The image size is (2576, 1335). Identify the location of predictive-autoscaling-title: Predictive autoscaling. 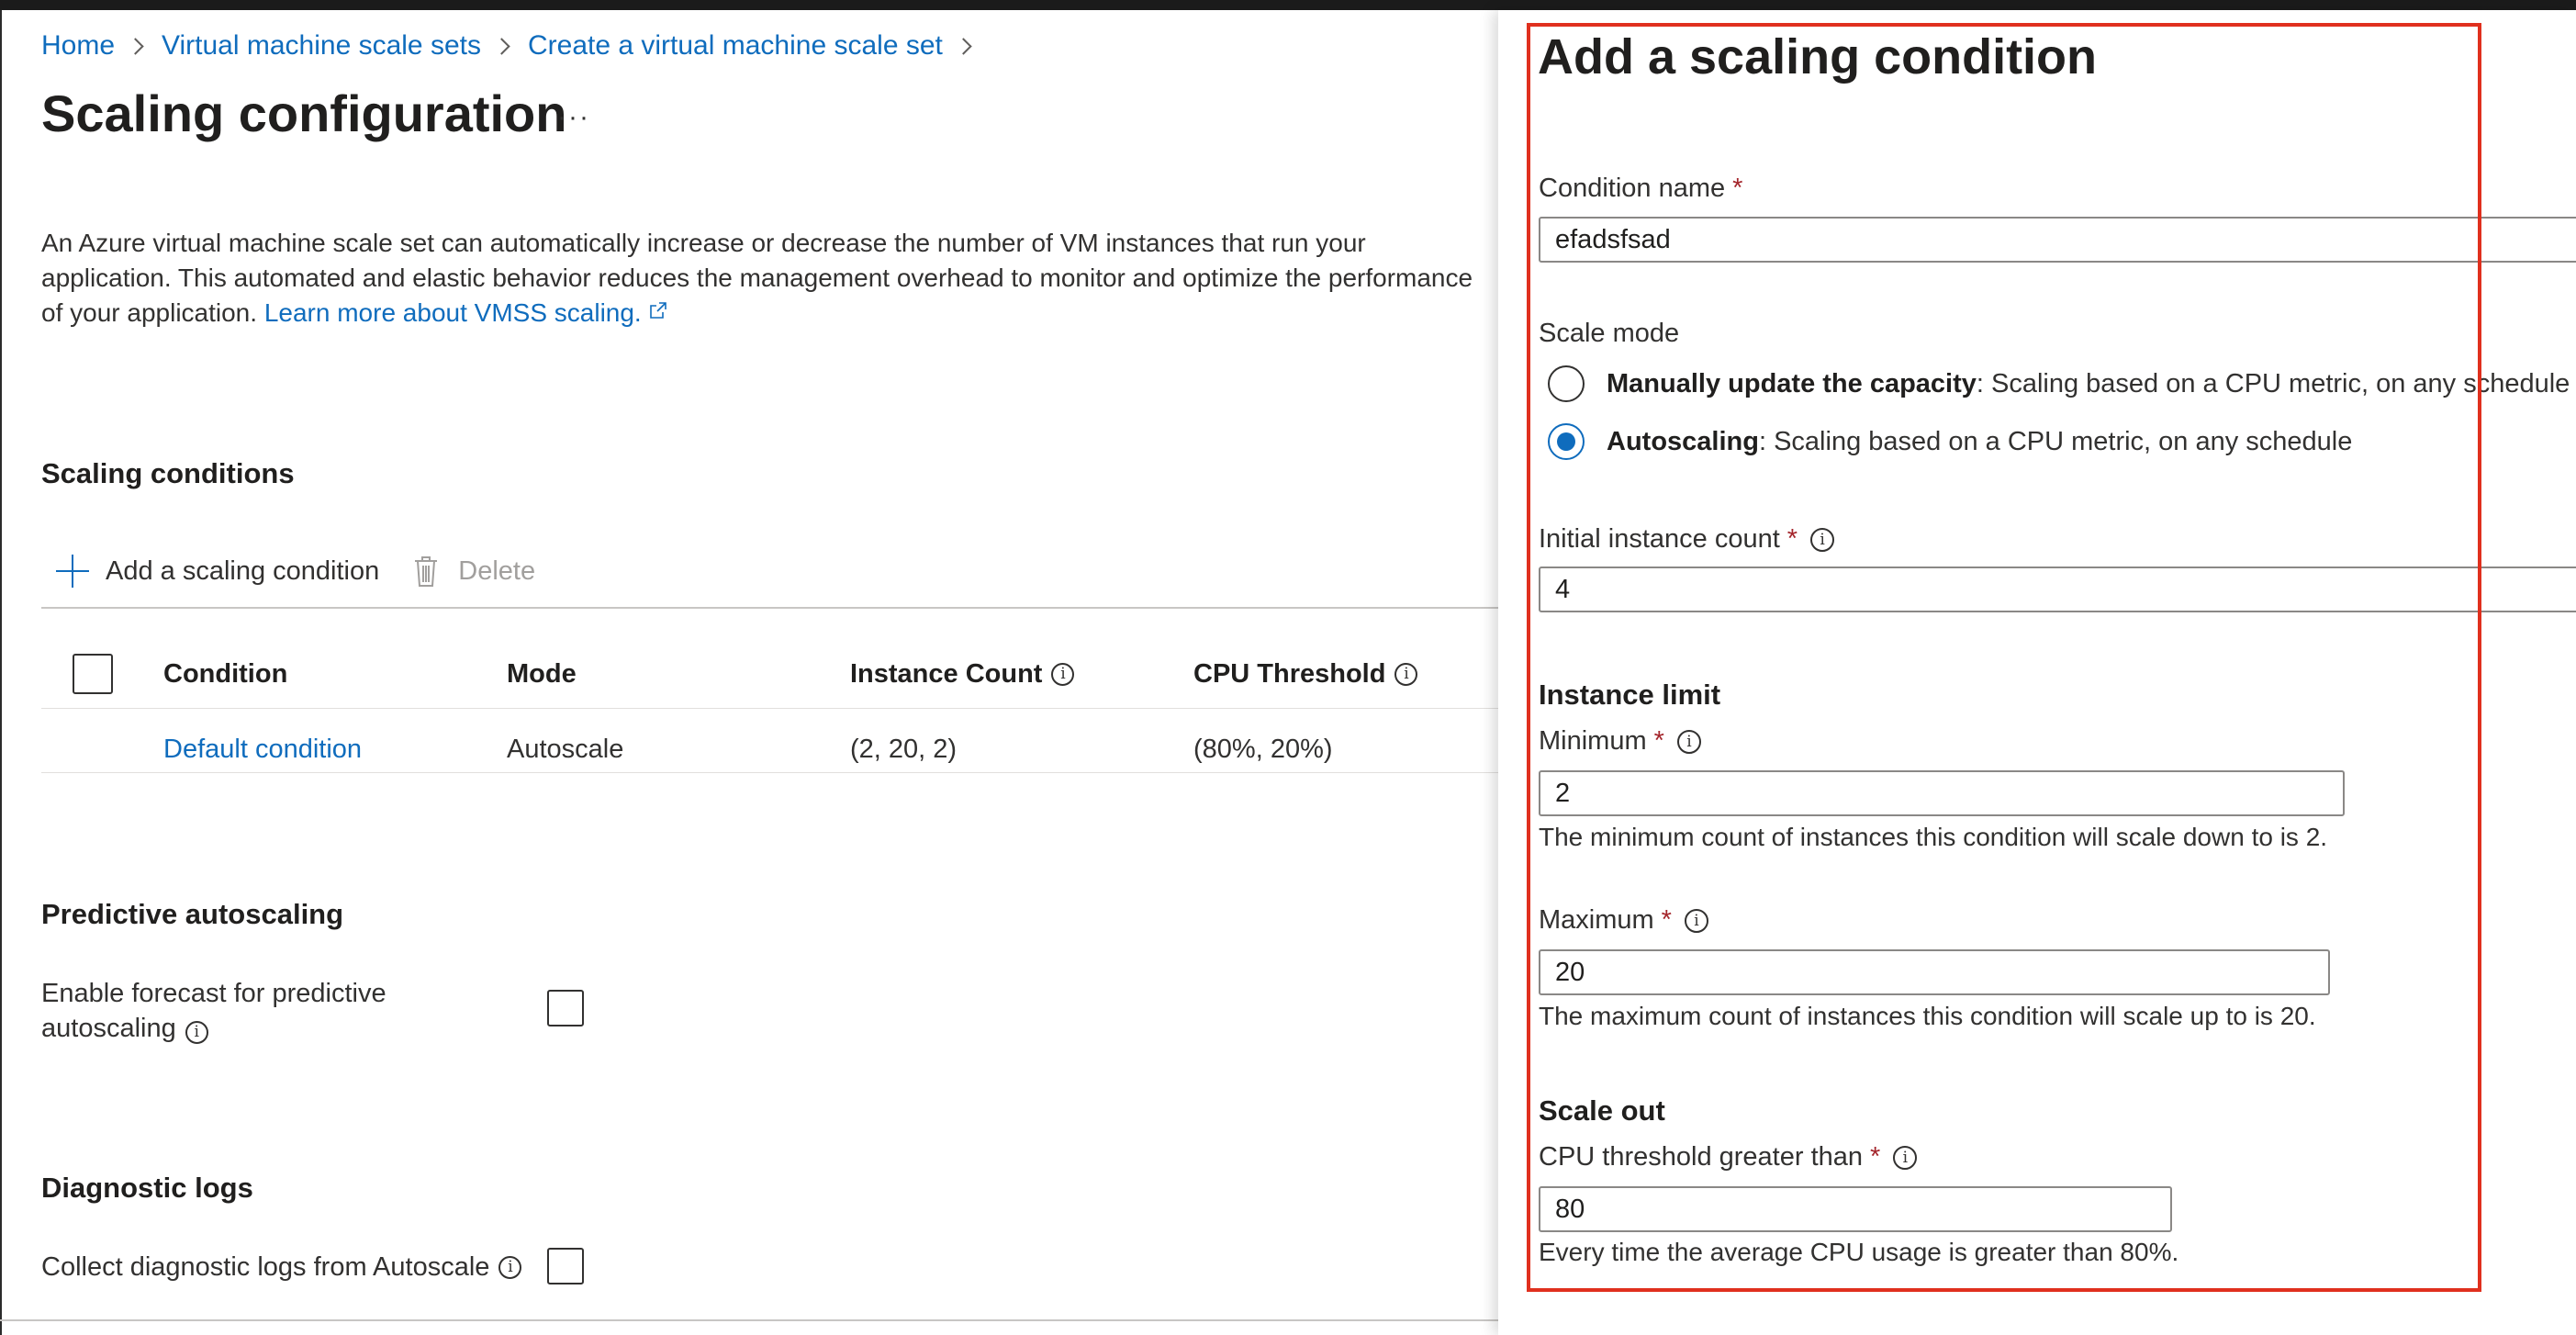
(192, 914).